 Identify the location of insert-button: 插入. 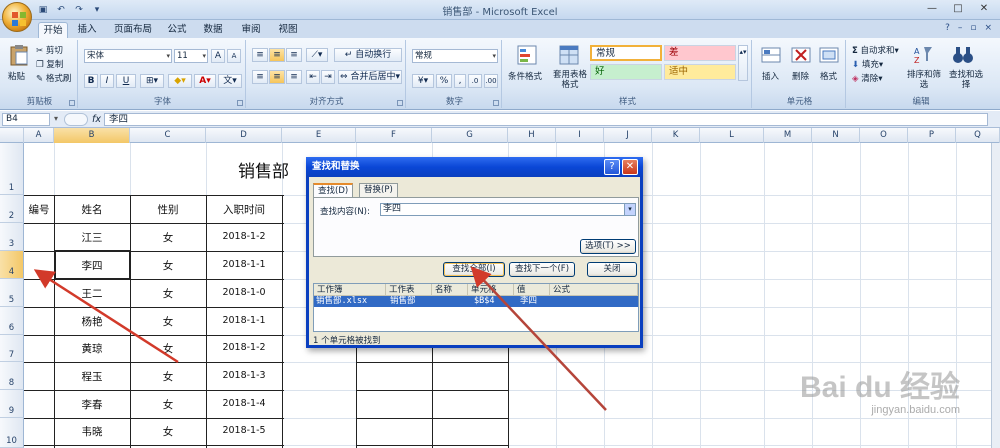
(770, 76).